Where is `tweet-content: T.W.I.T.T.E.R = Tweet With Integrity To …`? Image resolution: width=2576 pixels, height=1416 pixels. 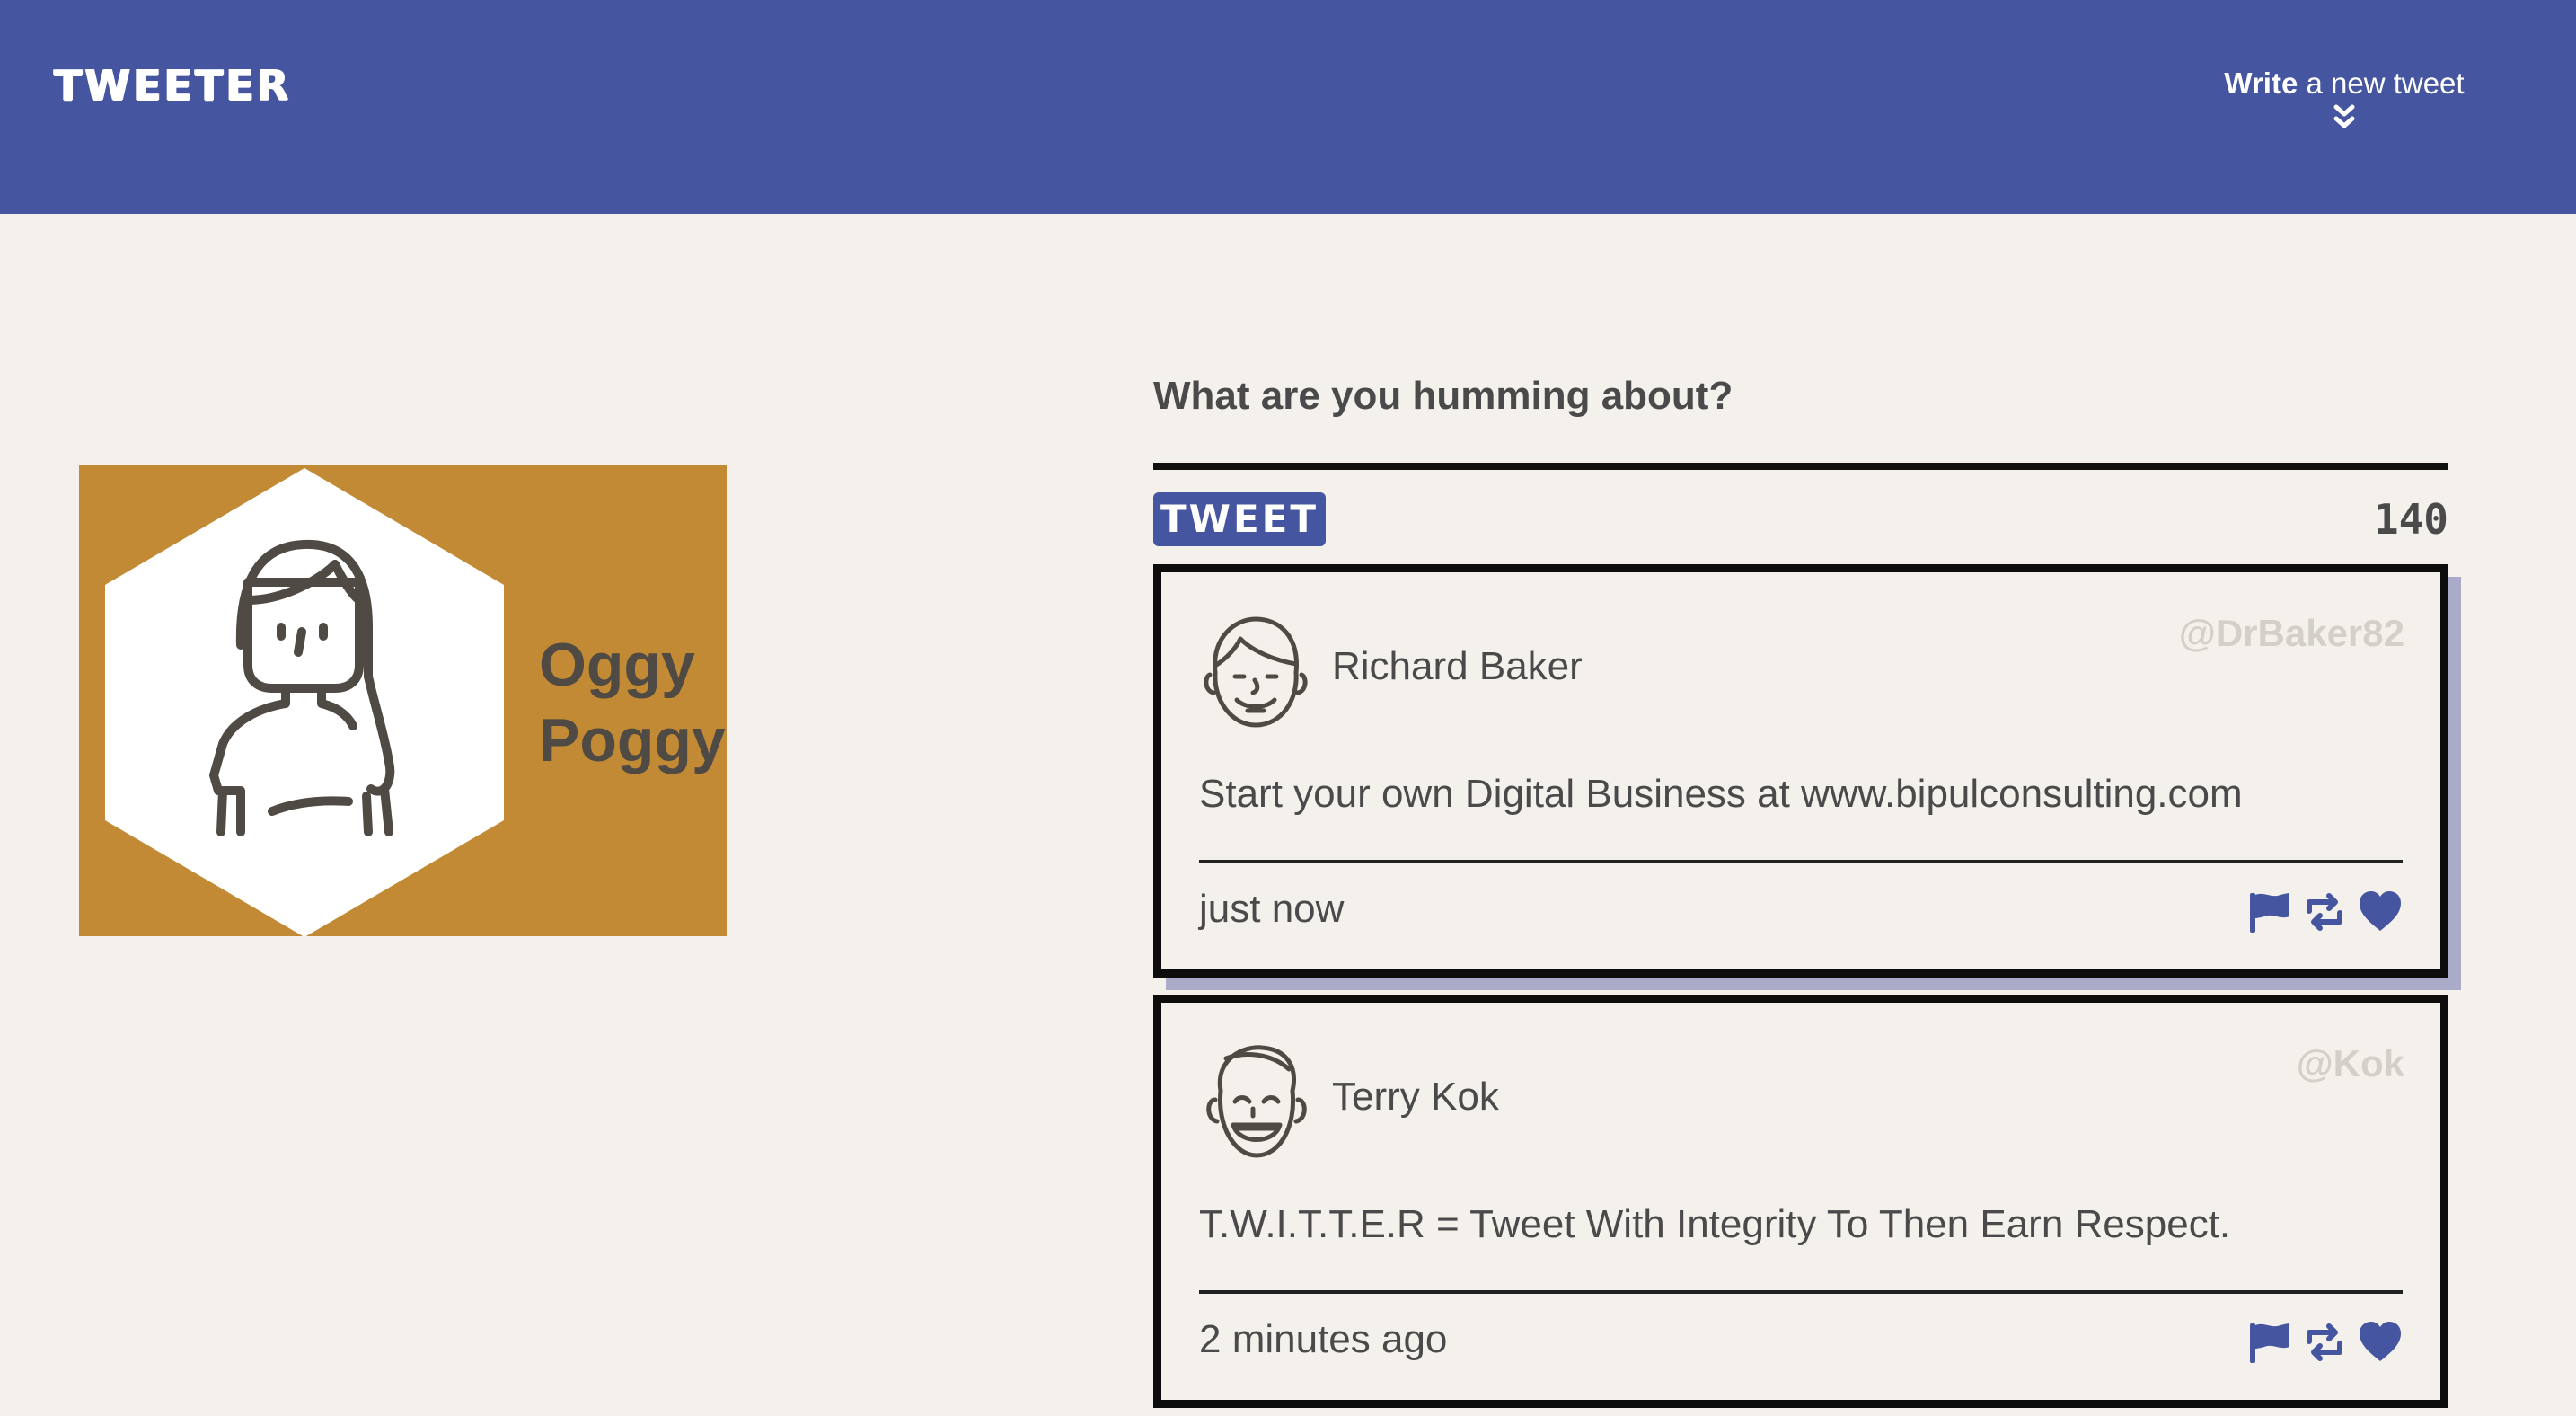 tweet-content: T.W.I.T.T.E.R = Tweet With Integrity To … is located at coordinates (1715, 1224).